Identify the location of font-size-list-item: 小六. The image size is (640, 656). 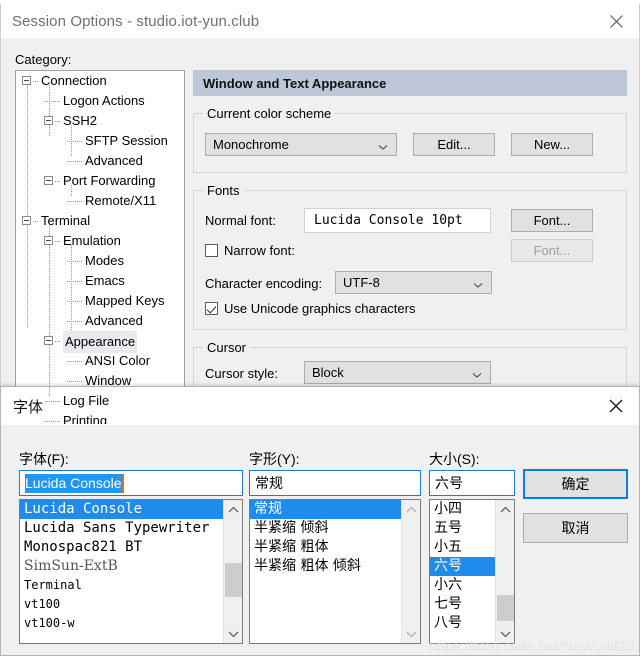
(462, 585).